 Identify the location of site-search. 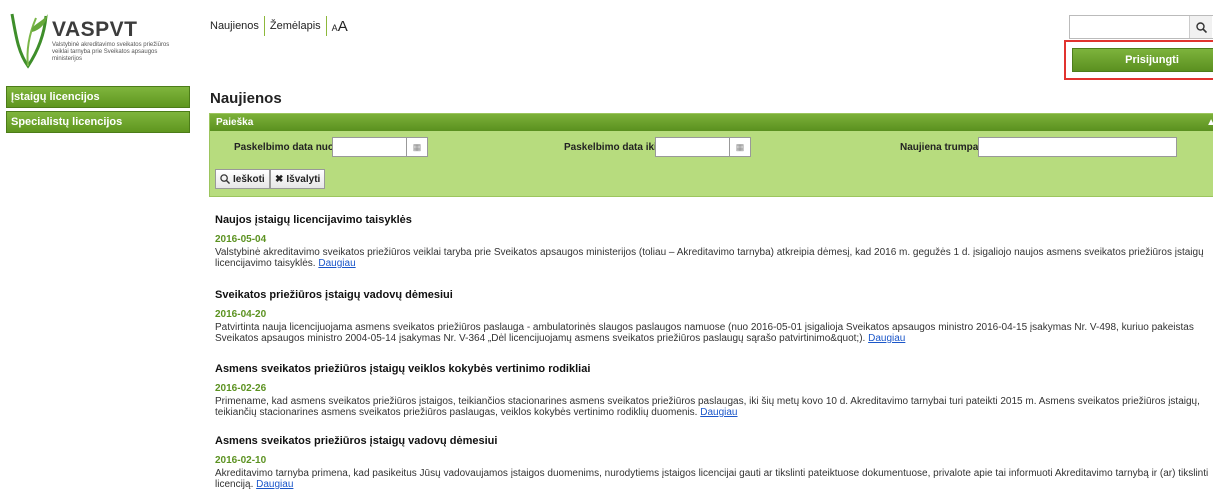
(1141, 27).